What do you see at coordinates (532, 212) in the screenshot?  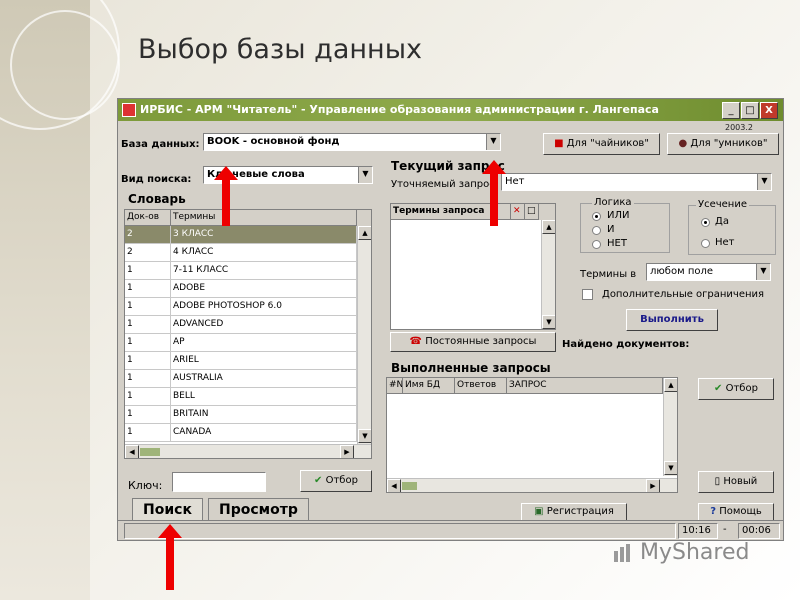 I see `edit-term-icon: □` at bounding box center [532, 212].